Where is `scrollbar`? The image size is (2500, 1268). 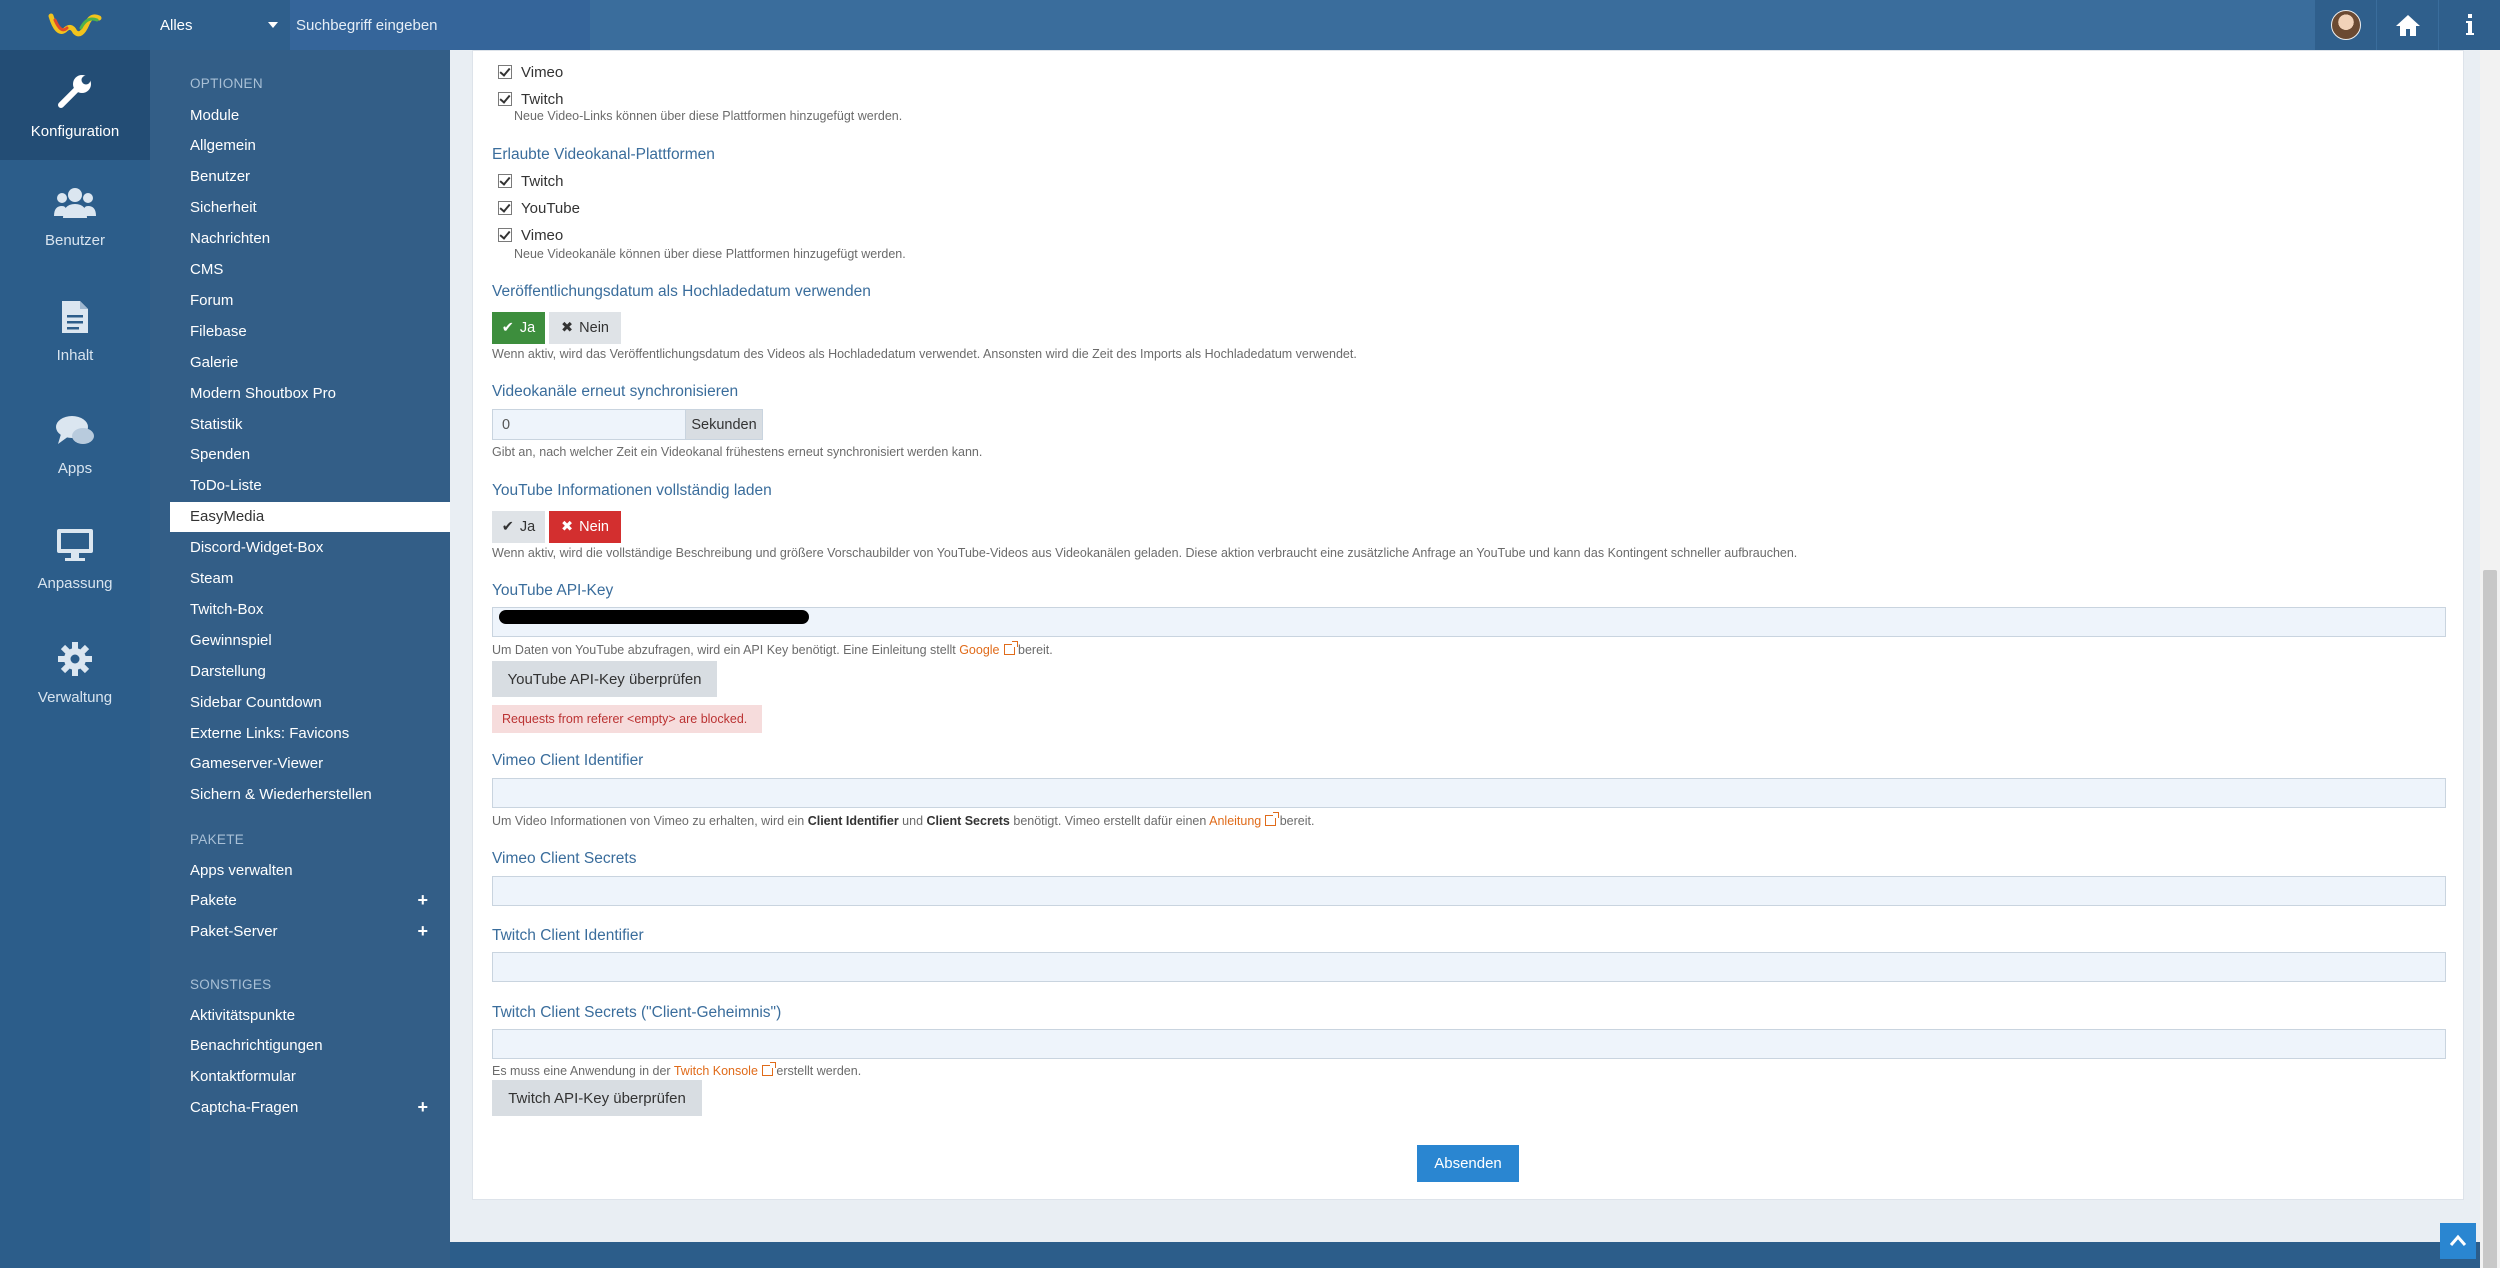
scrollbar is located at coordinates (2490, 659).